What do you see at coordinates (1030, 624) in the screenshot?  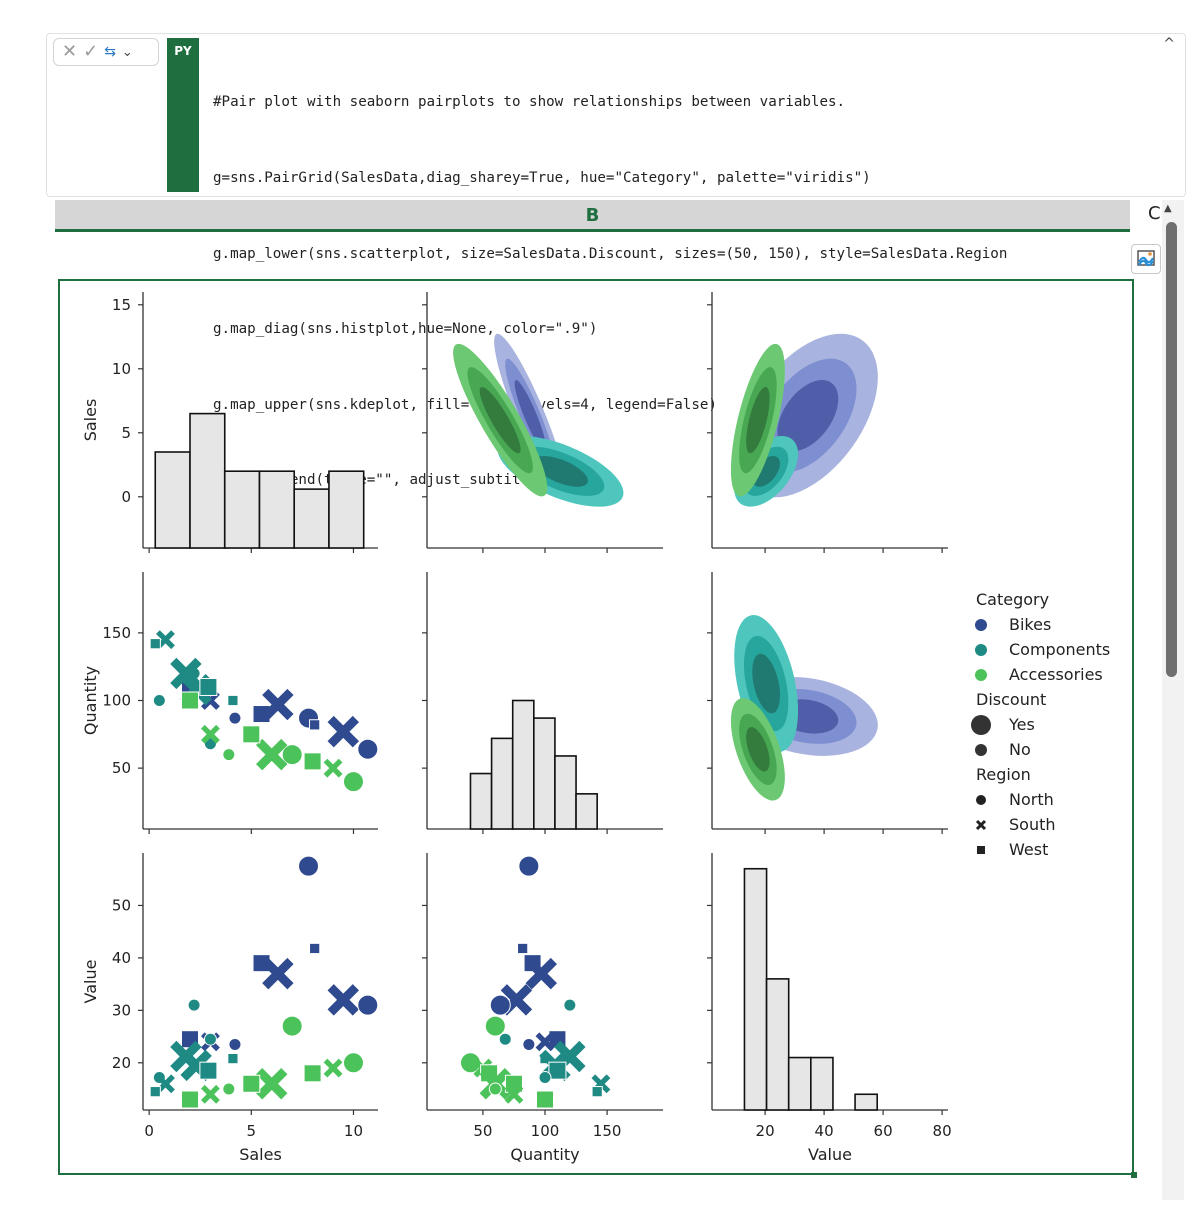 I see `legend-item: Bikes` at bounding box center [1030, 624].